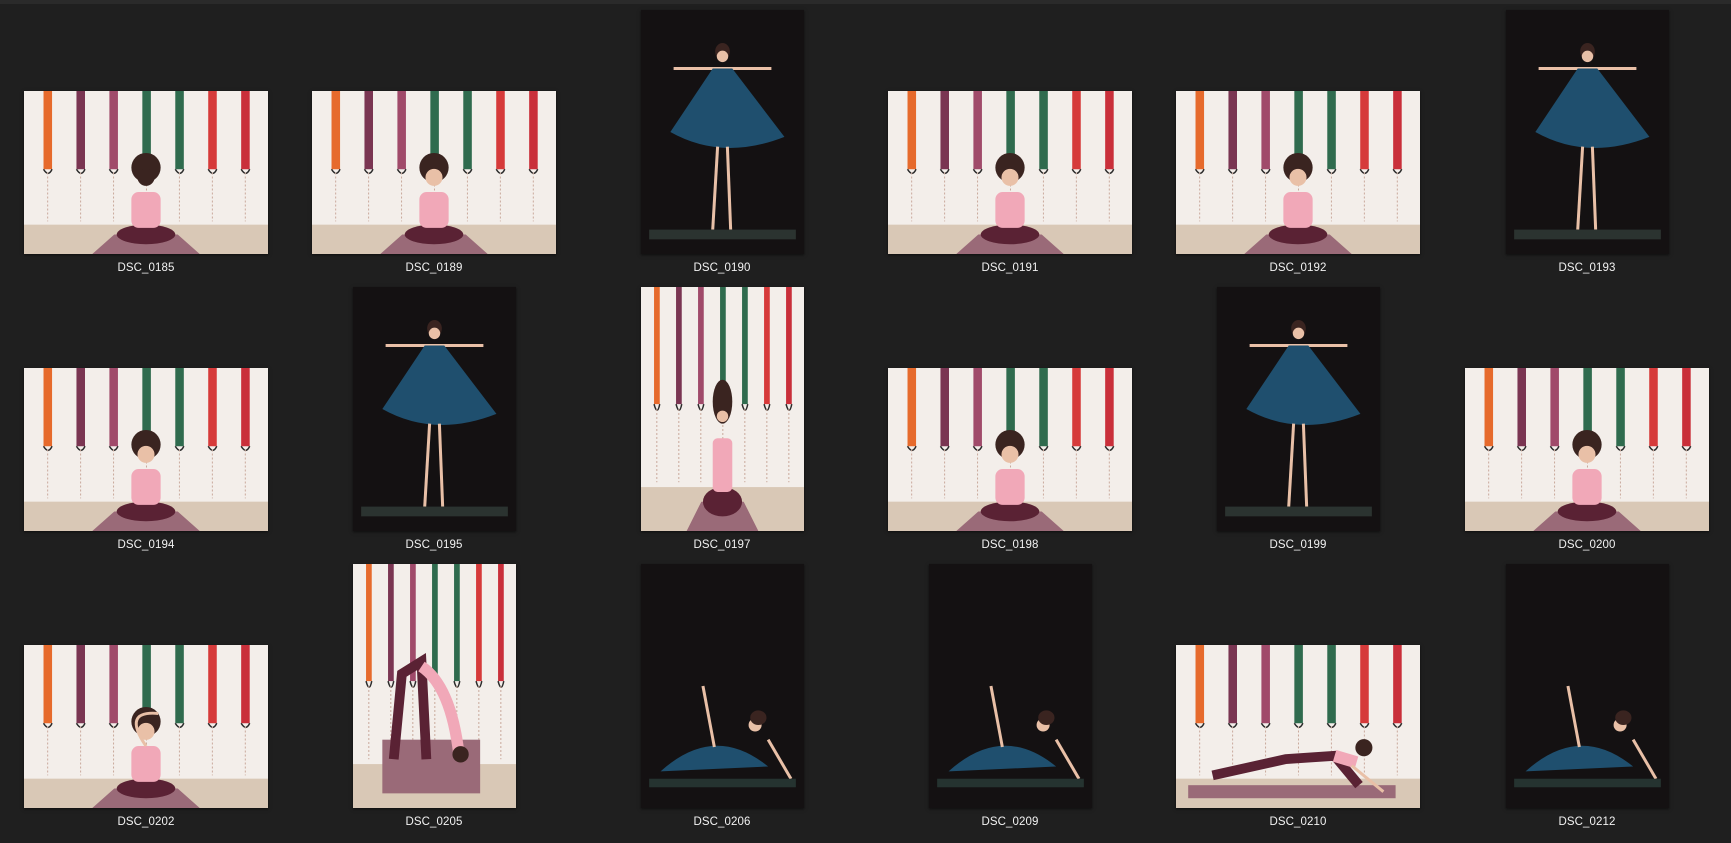 Image resolution: width=1731 pixels, height=843 pixels. I want to click on photo-filename: DSC_0185, so click(146, 268).